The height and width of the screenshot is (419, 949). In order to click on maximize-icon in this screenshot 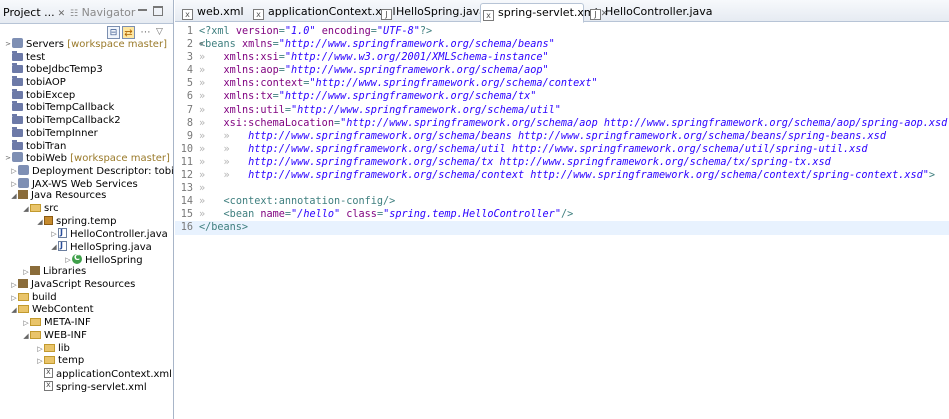, I will do `click(158, 11)`.